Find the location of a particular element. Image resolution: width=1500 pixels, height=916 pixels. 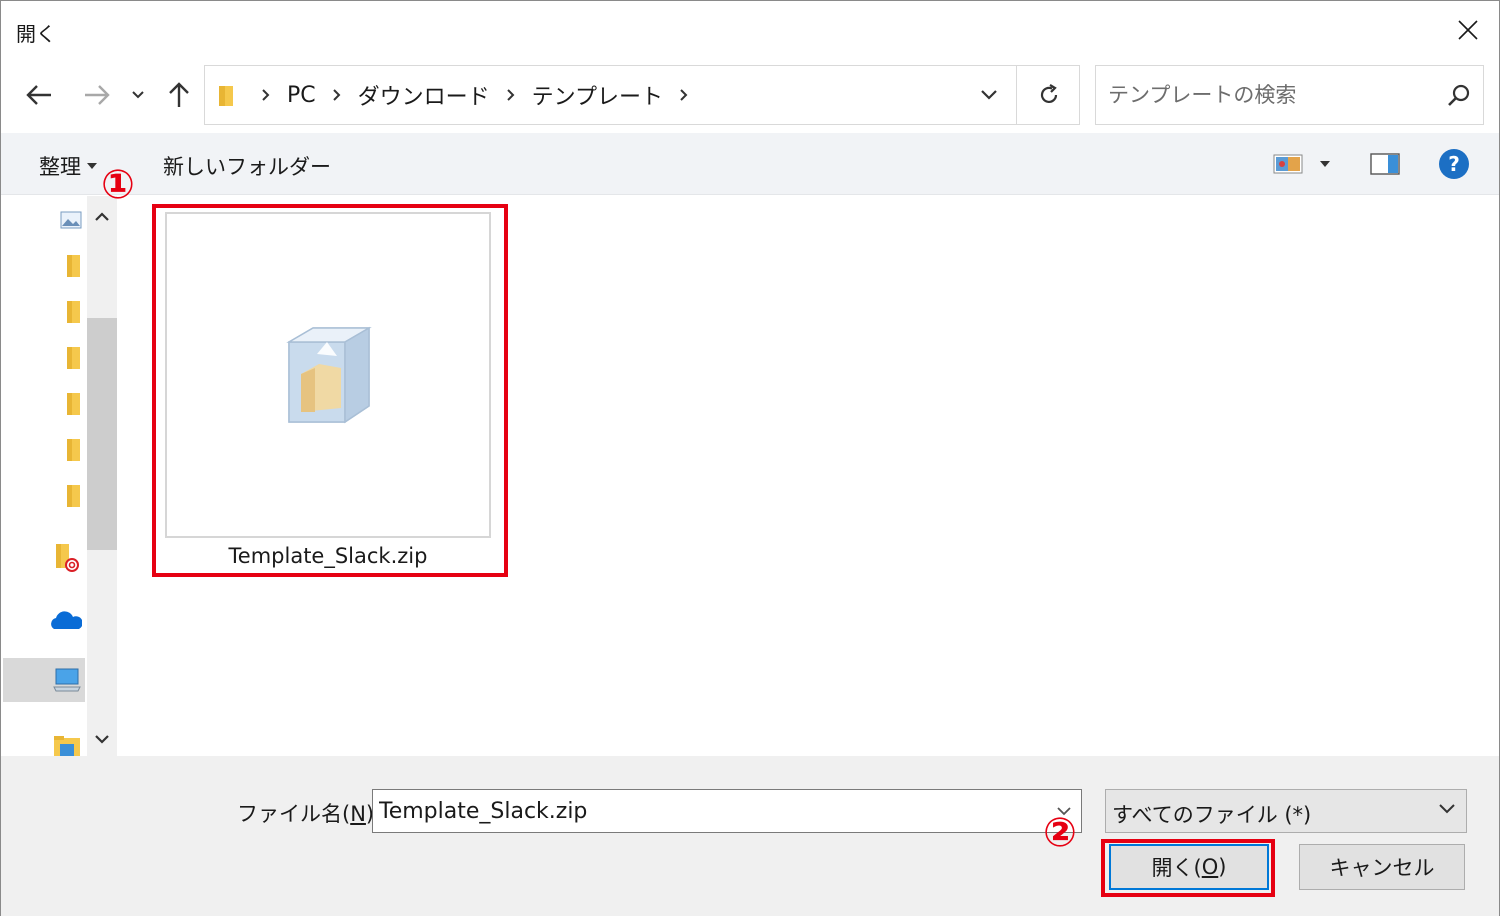

arrow-left-icon is located at coordinates (38, 95).